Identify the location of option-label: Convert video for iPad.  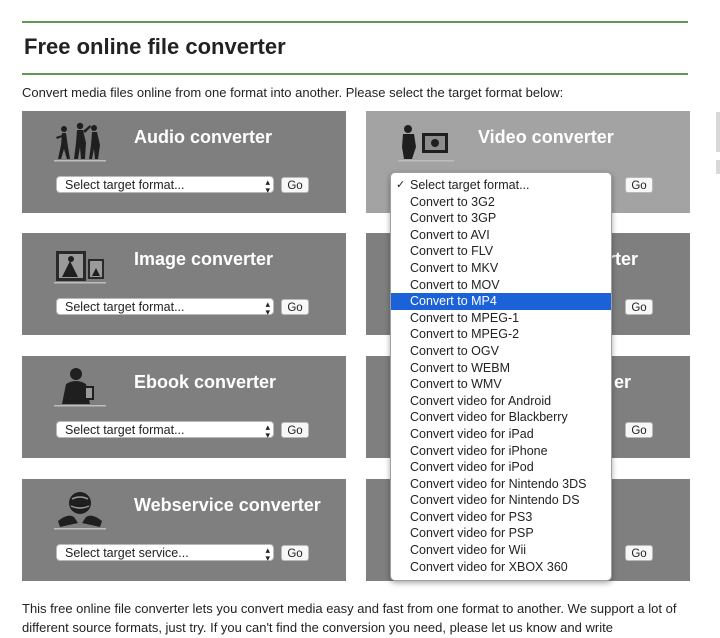
(472, 433).